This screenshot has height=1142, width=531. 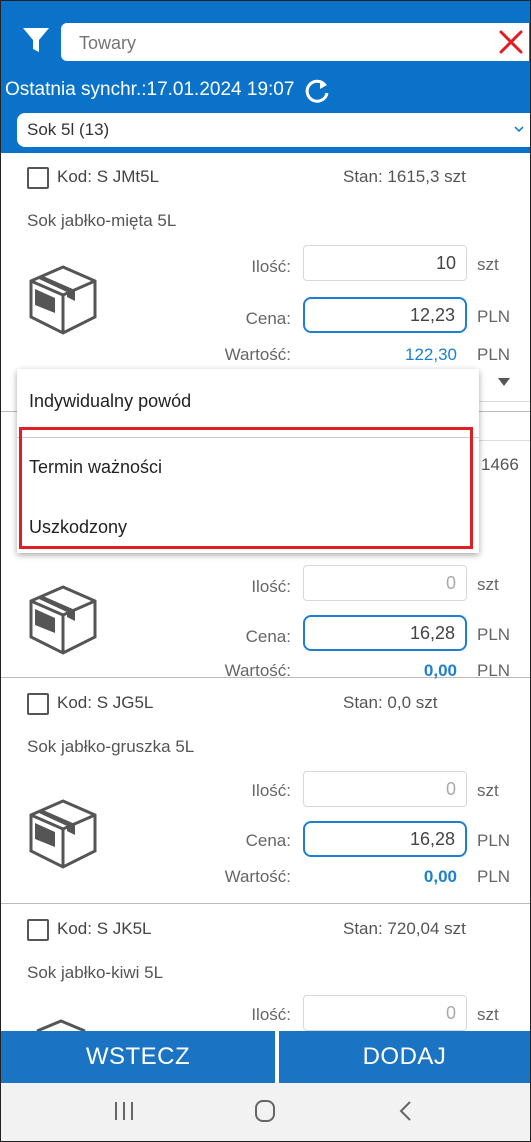 What do you see at coordinates (273, 130) in the screenshot?
I see `category-select: Sok 5l (13)` at bounding box center [273, 130].